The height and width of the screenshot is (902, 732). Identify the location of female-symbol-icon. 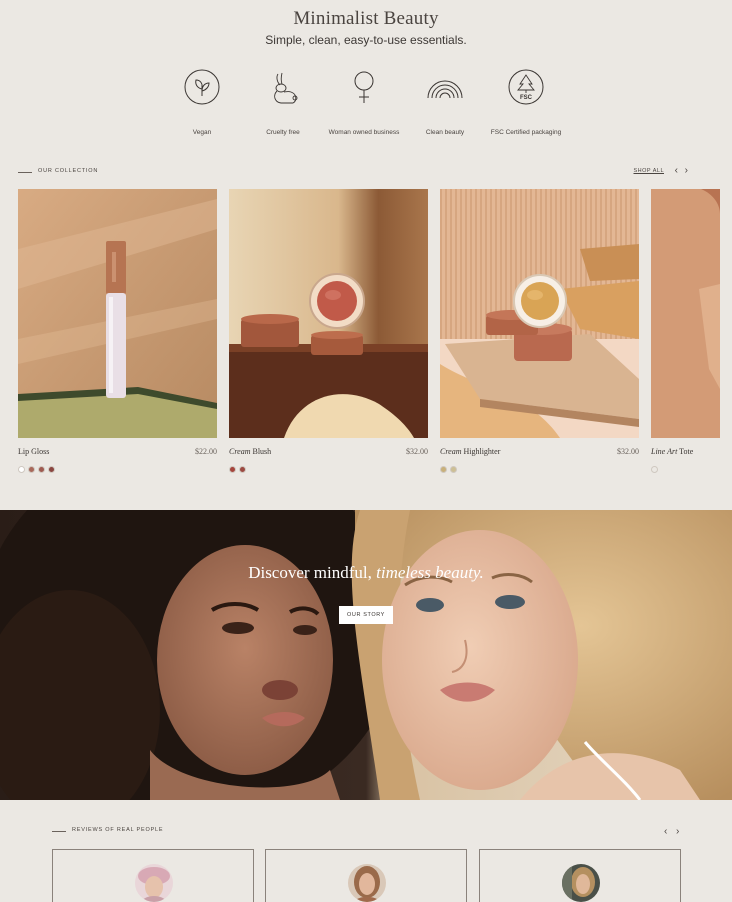
(364, 87).